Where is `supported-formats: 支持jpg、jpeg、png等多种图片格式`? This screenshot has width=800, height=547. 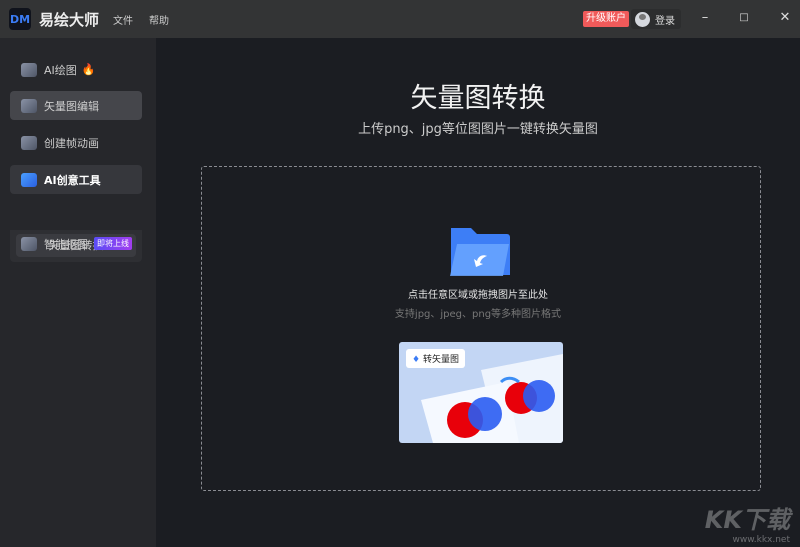
supported-formats: 支持jpg、jpeg、png等多种图片格式 is located at coordinates (478, 314).